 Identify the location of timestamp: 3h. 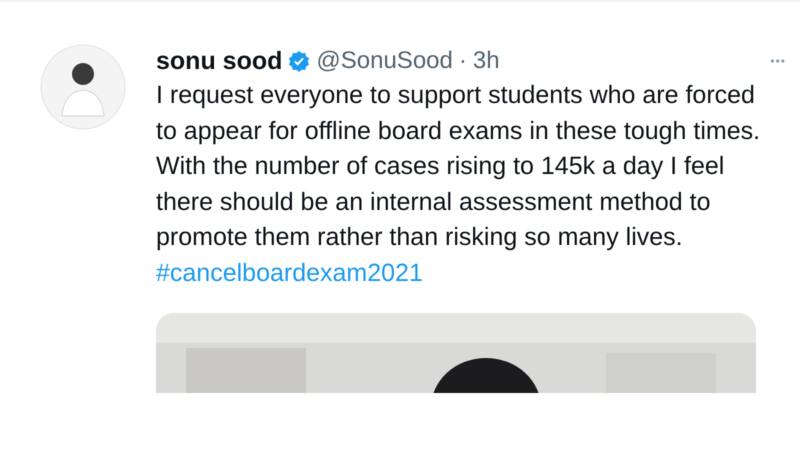
(486, 61).